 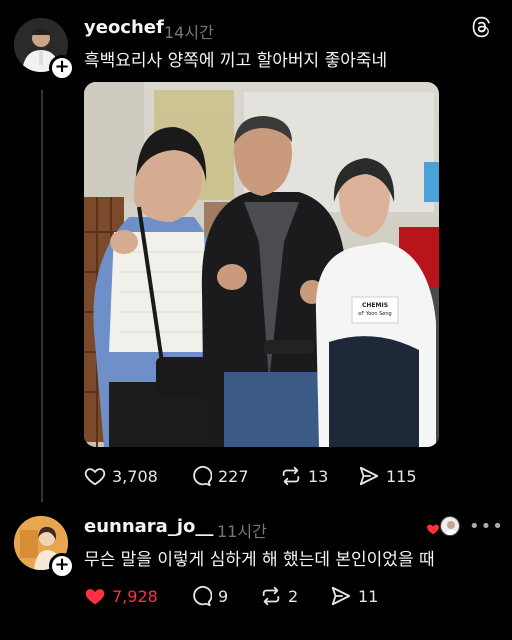 What do you see at coordinates (401, 476) in the screenshot?
I see `post-share-count: 115` at bounding box center [401, 476].